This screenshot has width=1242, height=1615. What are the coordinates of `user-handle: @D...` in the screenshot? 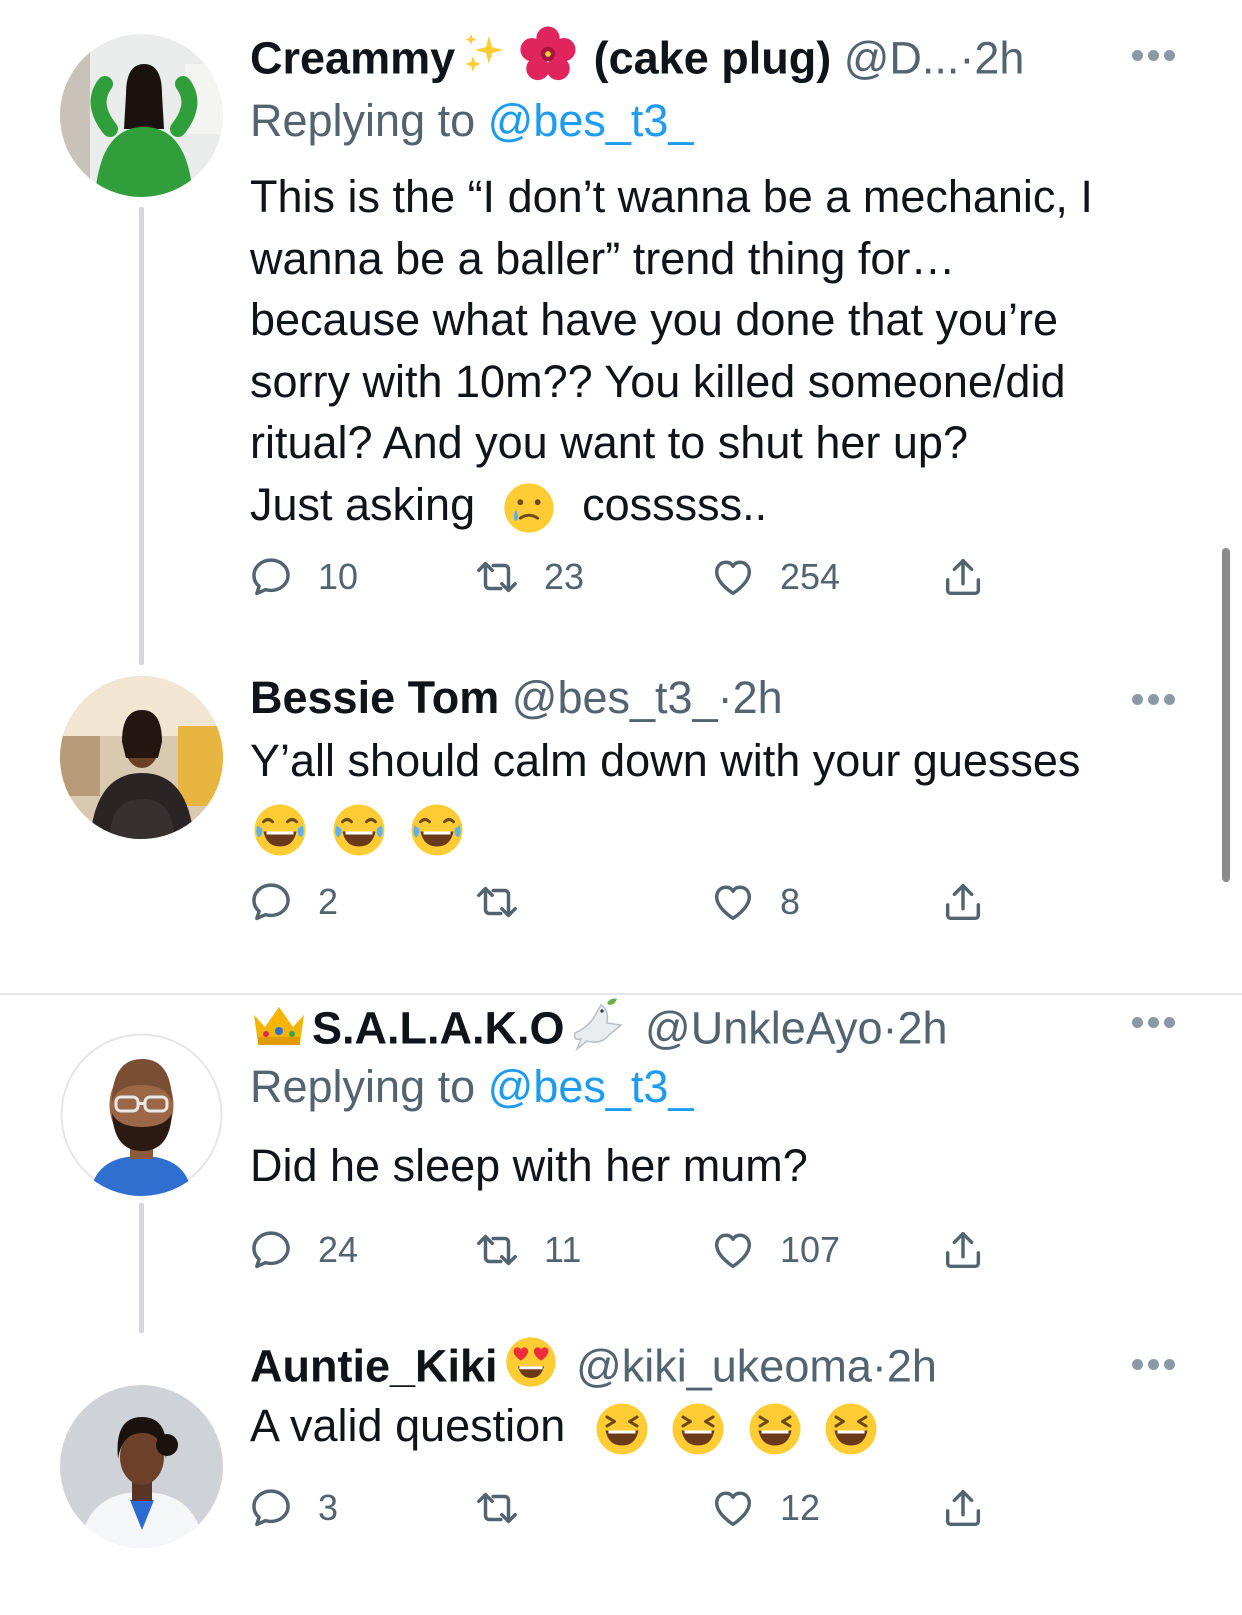 It's located at (902, 57).